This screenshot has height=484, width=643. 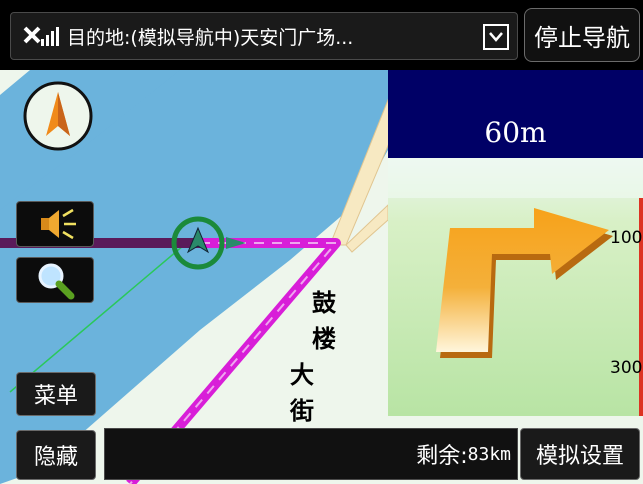 What do you see at coordinates (515, 132) in the screenshot?
I see `distance-to-turn: 60m` at bounding box center [515, 132].